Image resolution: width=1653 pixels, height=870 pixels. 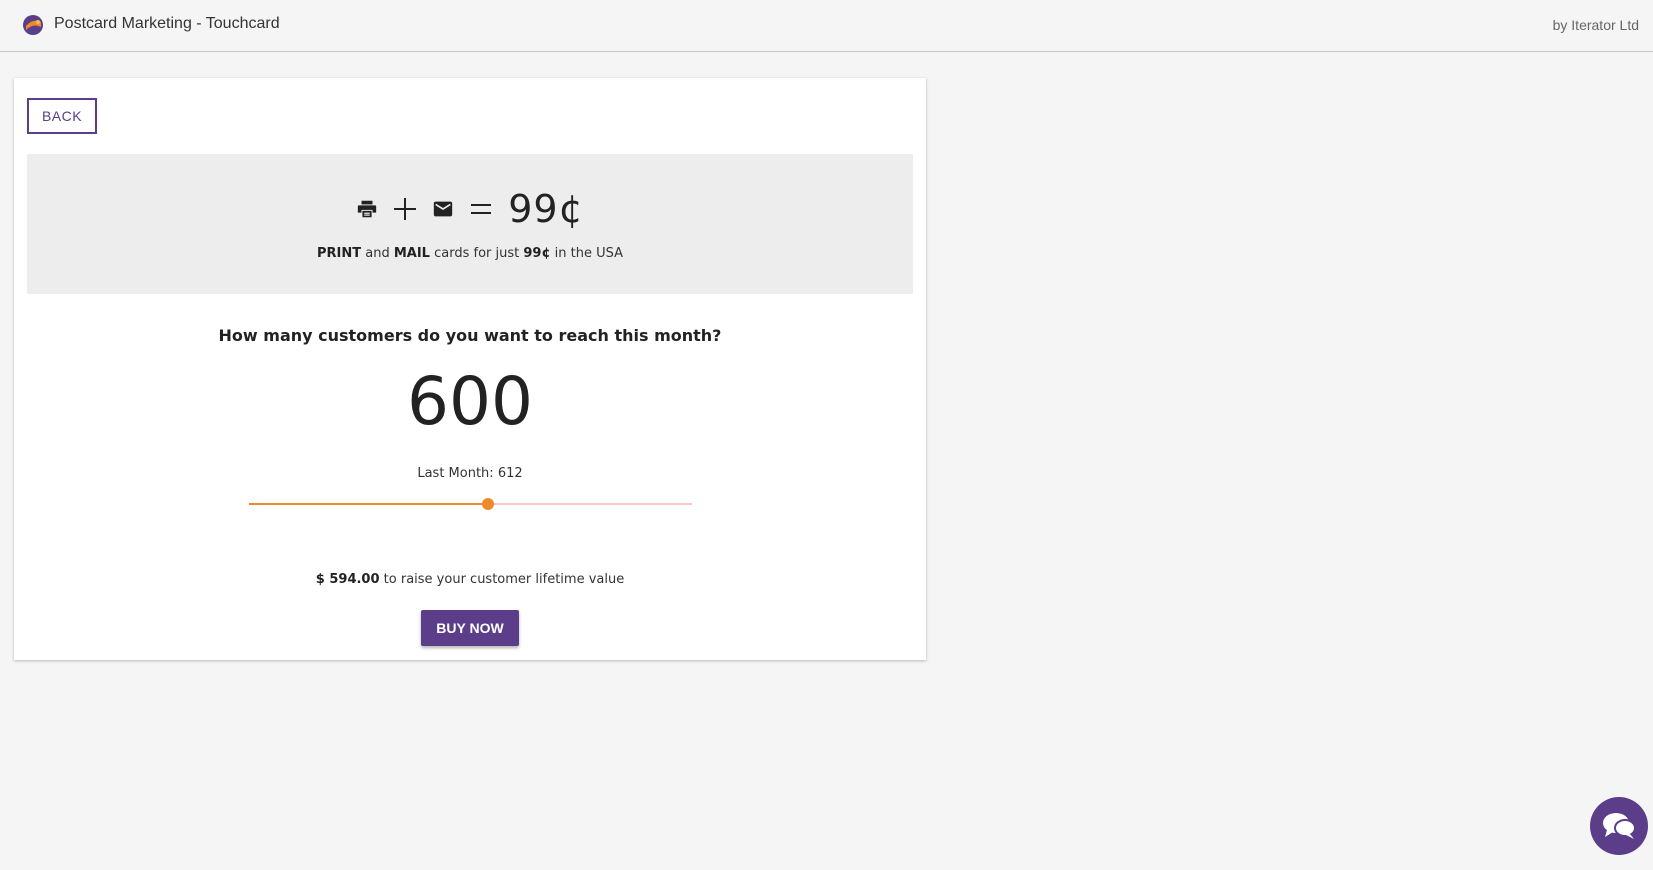 What do you see at coordinates (347, 579) in the screenshot?
I see `total-amount: $ 594.00` at bounding box center [347, 579].